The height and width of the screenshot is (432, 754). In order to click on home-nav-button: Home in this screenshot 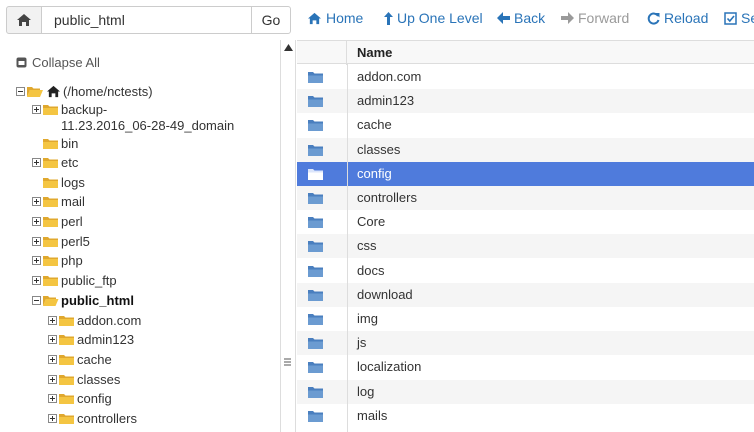, I will do `click(335, 18)`.